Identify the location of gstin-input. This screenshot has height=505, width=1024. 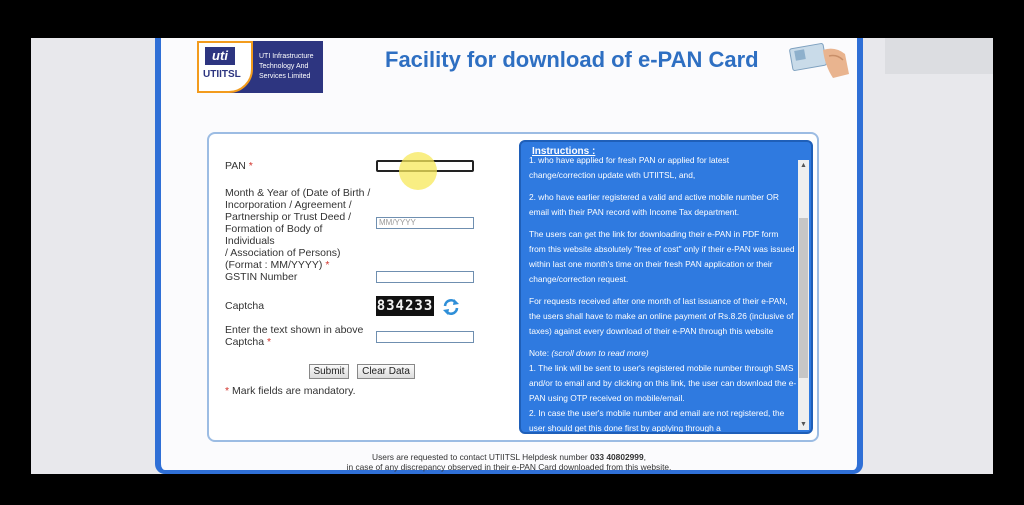
(425, 277).